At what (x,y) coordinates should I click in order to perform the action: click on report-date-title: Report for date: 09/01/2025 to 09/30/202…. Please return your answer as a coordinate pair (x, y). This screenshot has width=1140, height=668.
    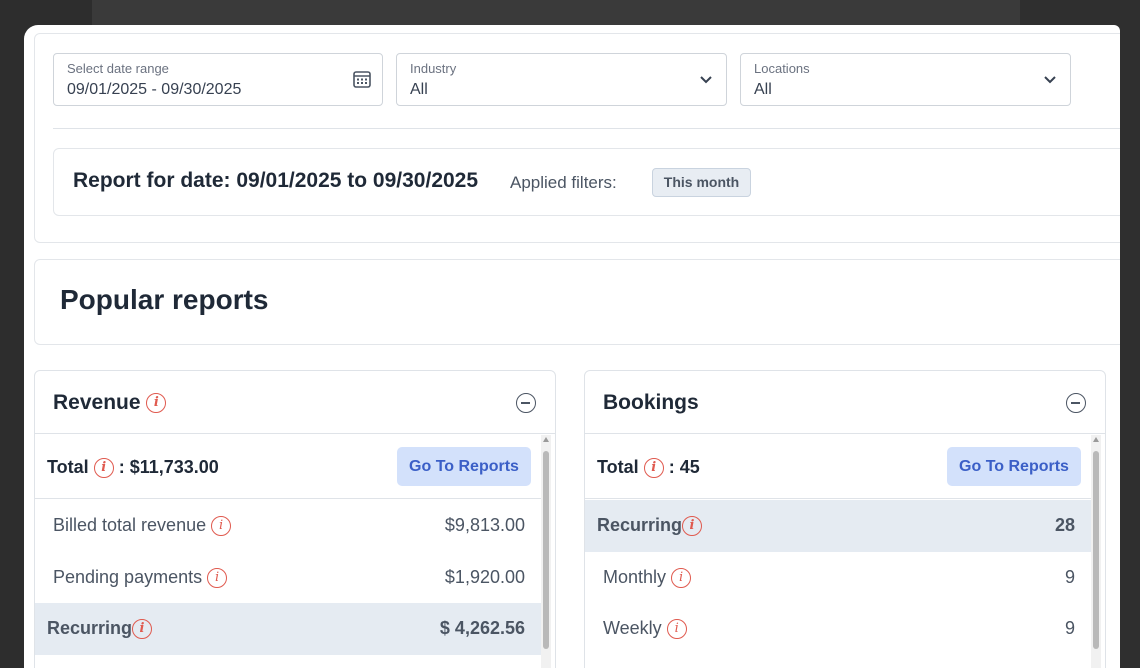
    Looking at the image, I should click on (276, 180).